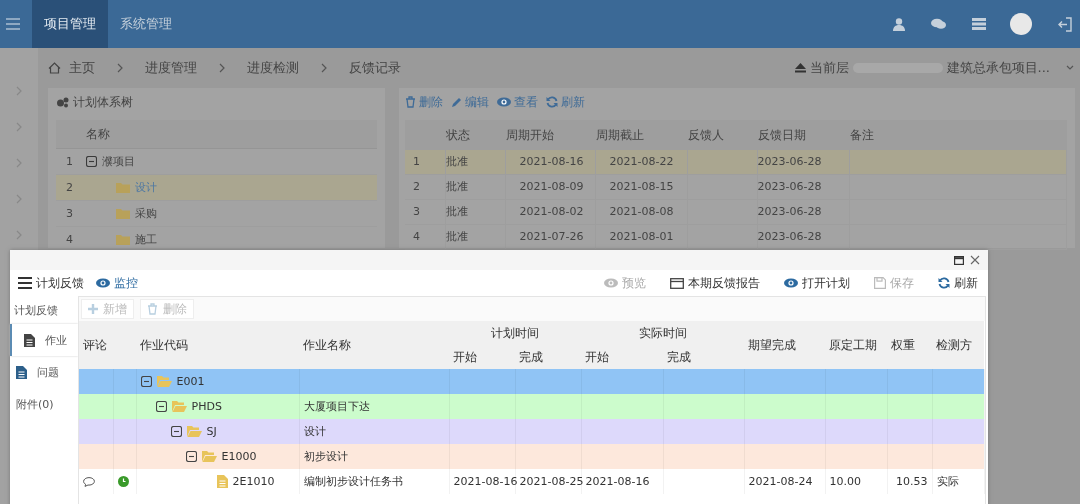 The height and width of the screenshot is (504, 1080). What do you see at coordinates (784, 481) in the screenshot?
I see `table-cell: 2021-08-24` at bounding box center [784, 481].